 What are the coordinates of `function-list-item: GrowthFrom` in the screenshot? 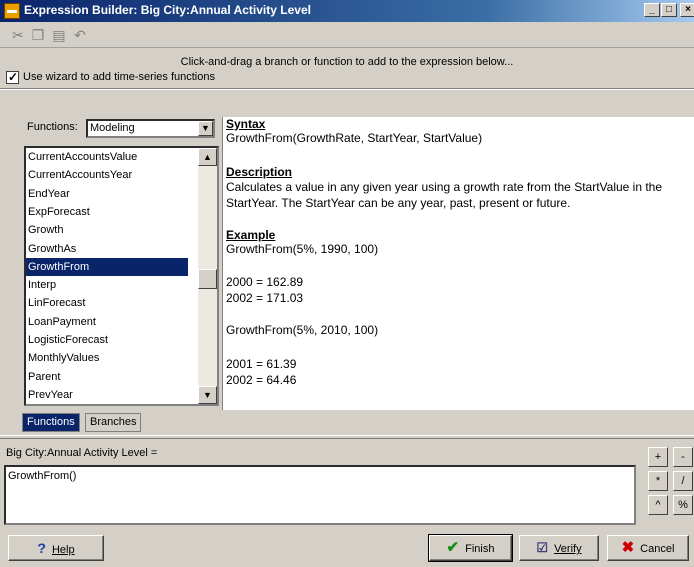 It's located at (107, 267).